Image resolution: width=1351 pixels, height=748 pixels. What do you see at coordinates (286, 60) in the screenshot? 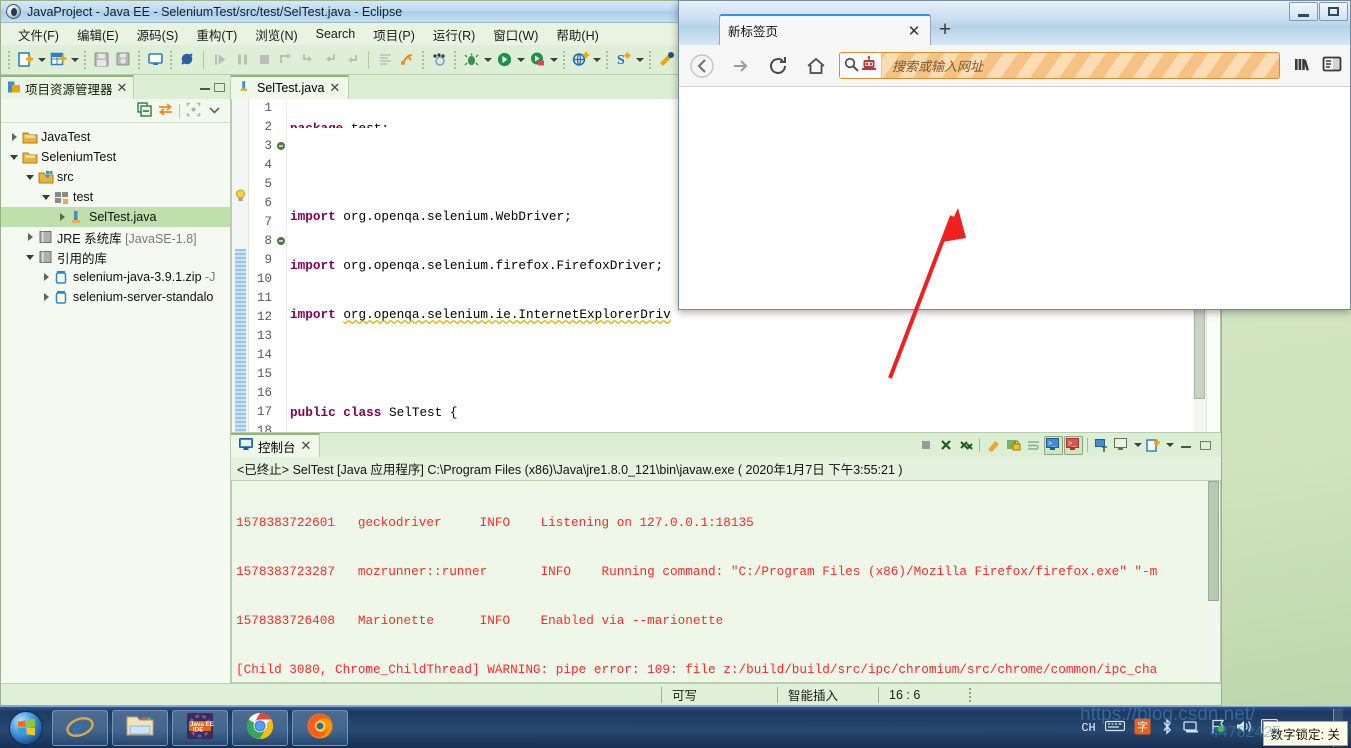
I see `step-over-icon` at bounding box center [286, 60].